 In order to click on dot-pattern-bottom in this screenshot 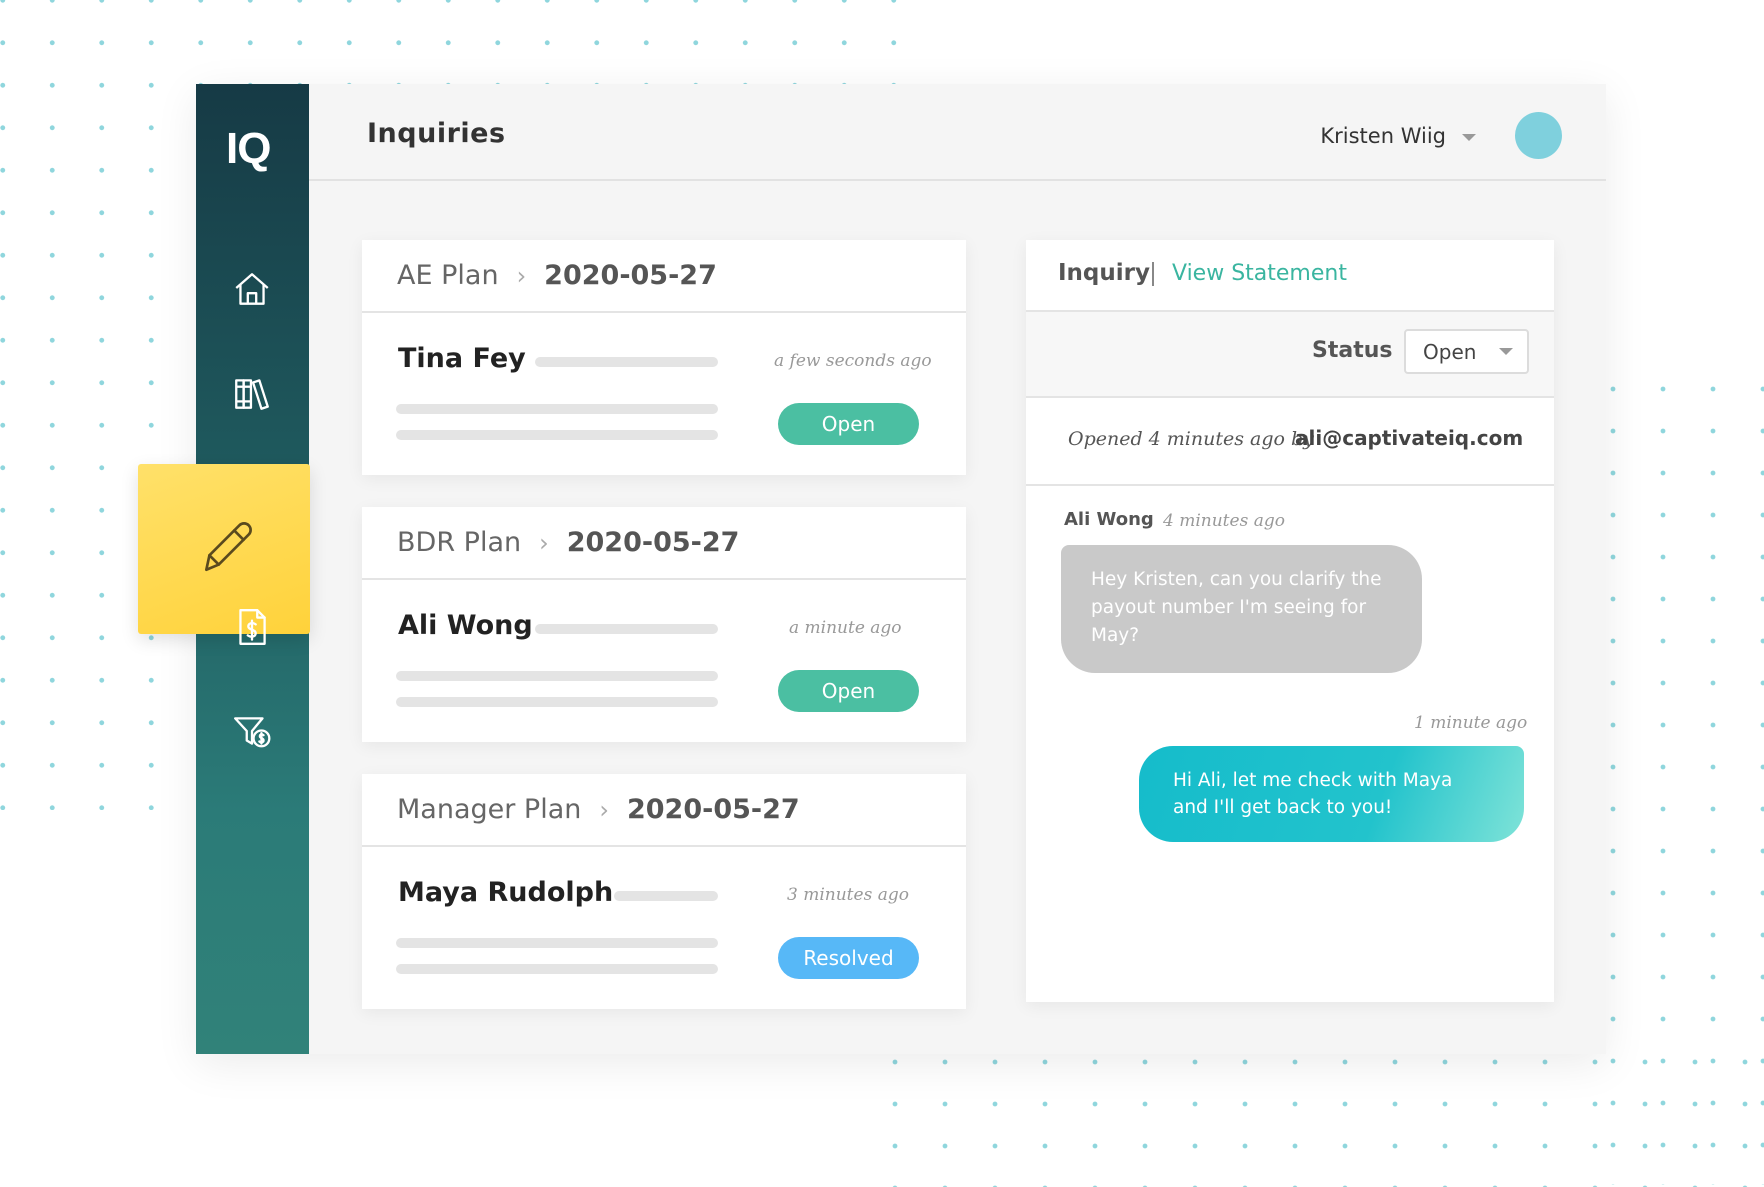, I will do `click(1312, 1113)`.